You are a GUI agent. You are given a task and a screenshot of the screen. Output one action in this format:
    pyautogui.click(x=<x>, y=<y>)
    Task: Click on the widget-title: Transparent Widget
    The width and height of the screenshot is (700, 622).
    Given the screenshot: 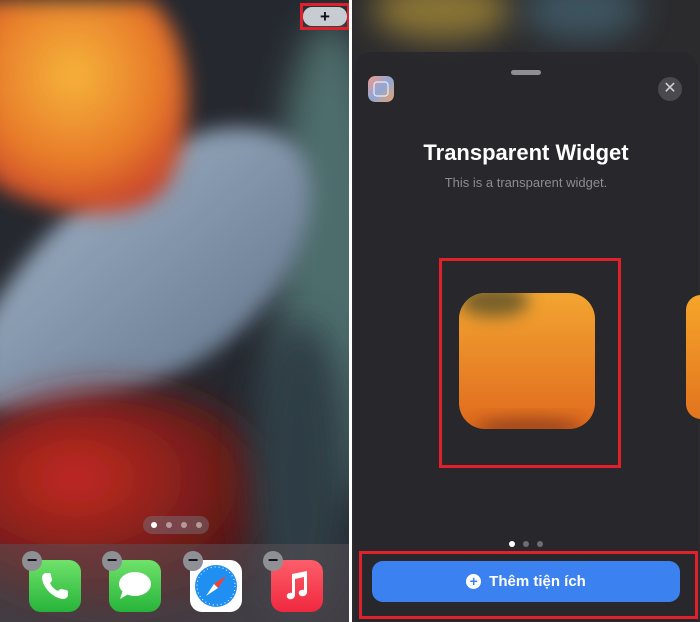 What is the action you would take?
    pyautogui.click(x=526, y=152)
    